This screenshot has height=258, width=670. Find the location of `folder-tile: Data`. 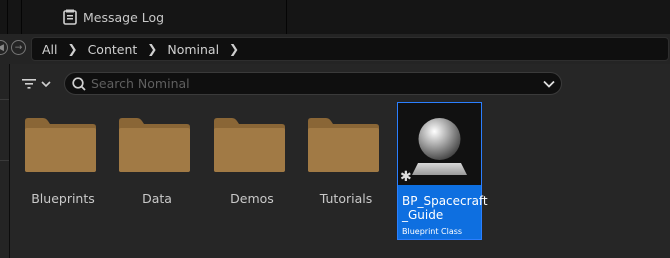

folder-tile: Data is located at coordinates (157, 160).